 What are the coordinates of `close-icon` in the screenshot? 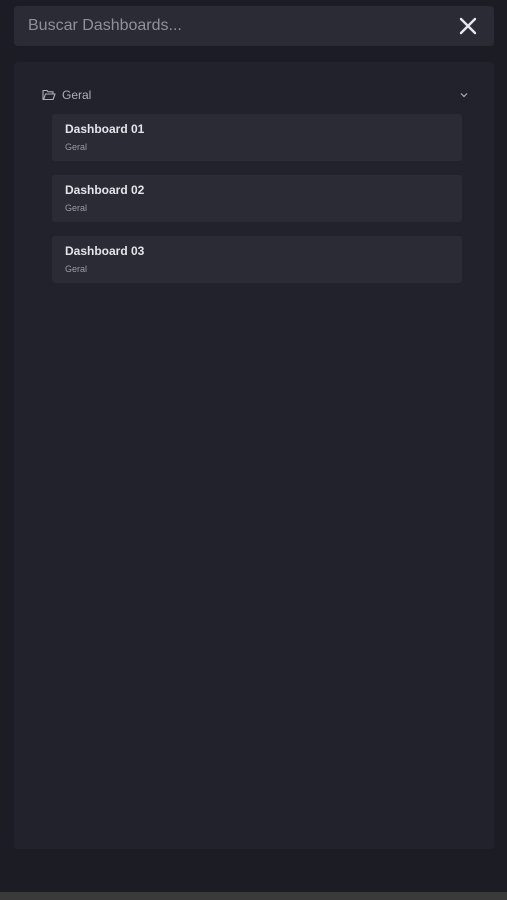 It's located at (468, 26).